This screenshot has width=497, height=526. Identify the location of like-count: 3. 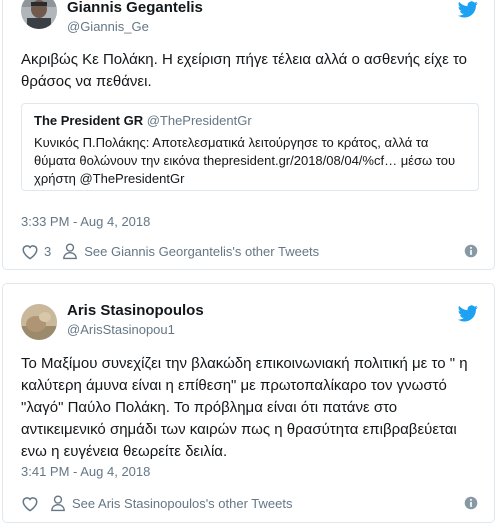
(47, 251).